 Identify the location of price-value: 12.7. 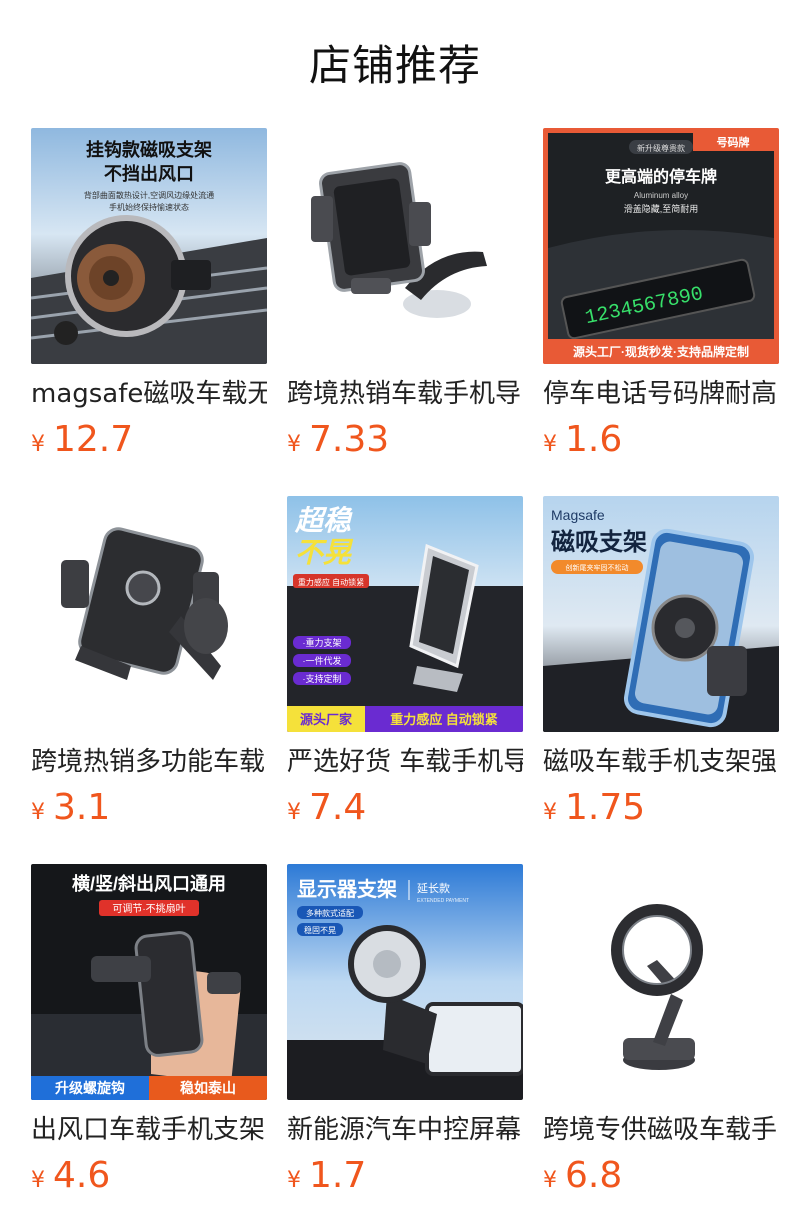
(93, 439).